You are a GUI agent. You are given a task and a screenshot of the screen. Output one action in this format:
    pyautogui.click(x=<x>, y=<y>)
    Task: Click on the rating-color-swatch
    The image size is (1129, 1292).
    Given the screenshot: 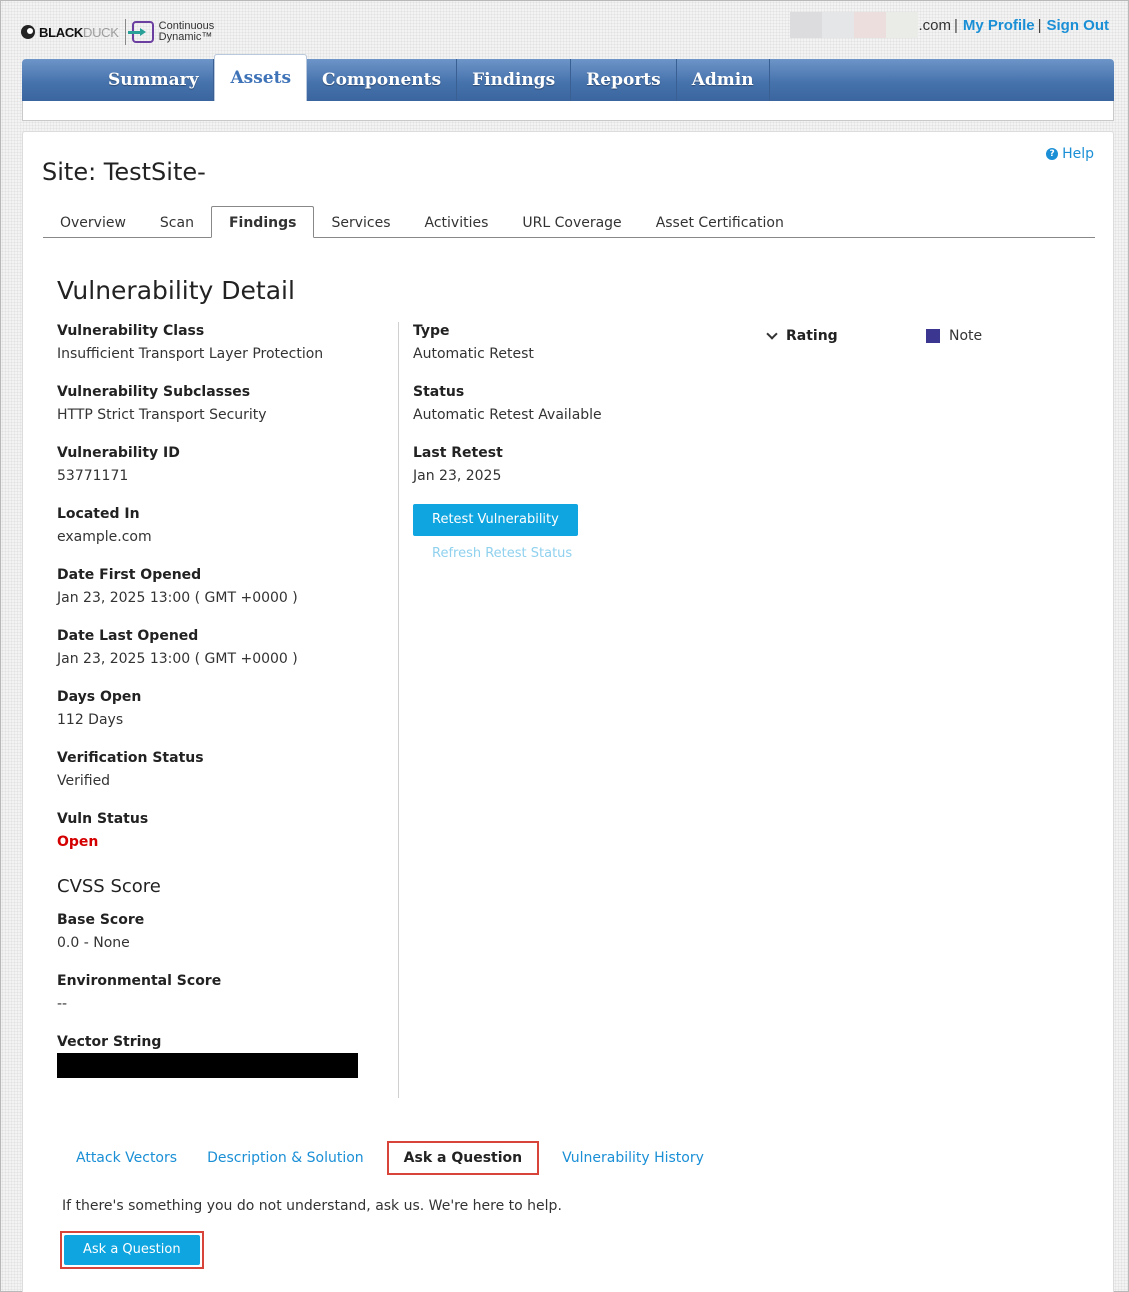 What is the action you would take?
    pyautogui.click(x=933, y=336)
    